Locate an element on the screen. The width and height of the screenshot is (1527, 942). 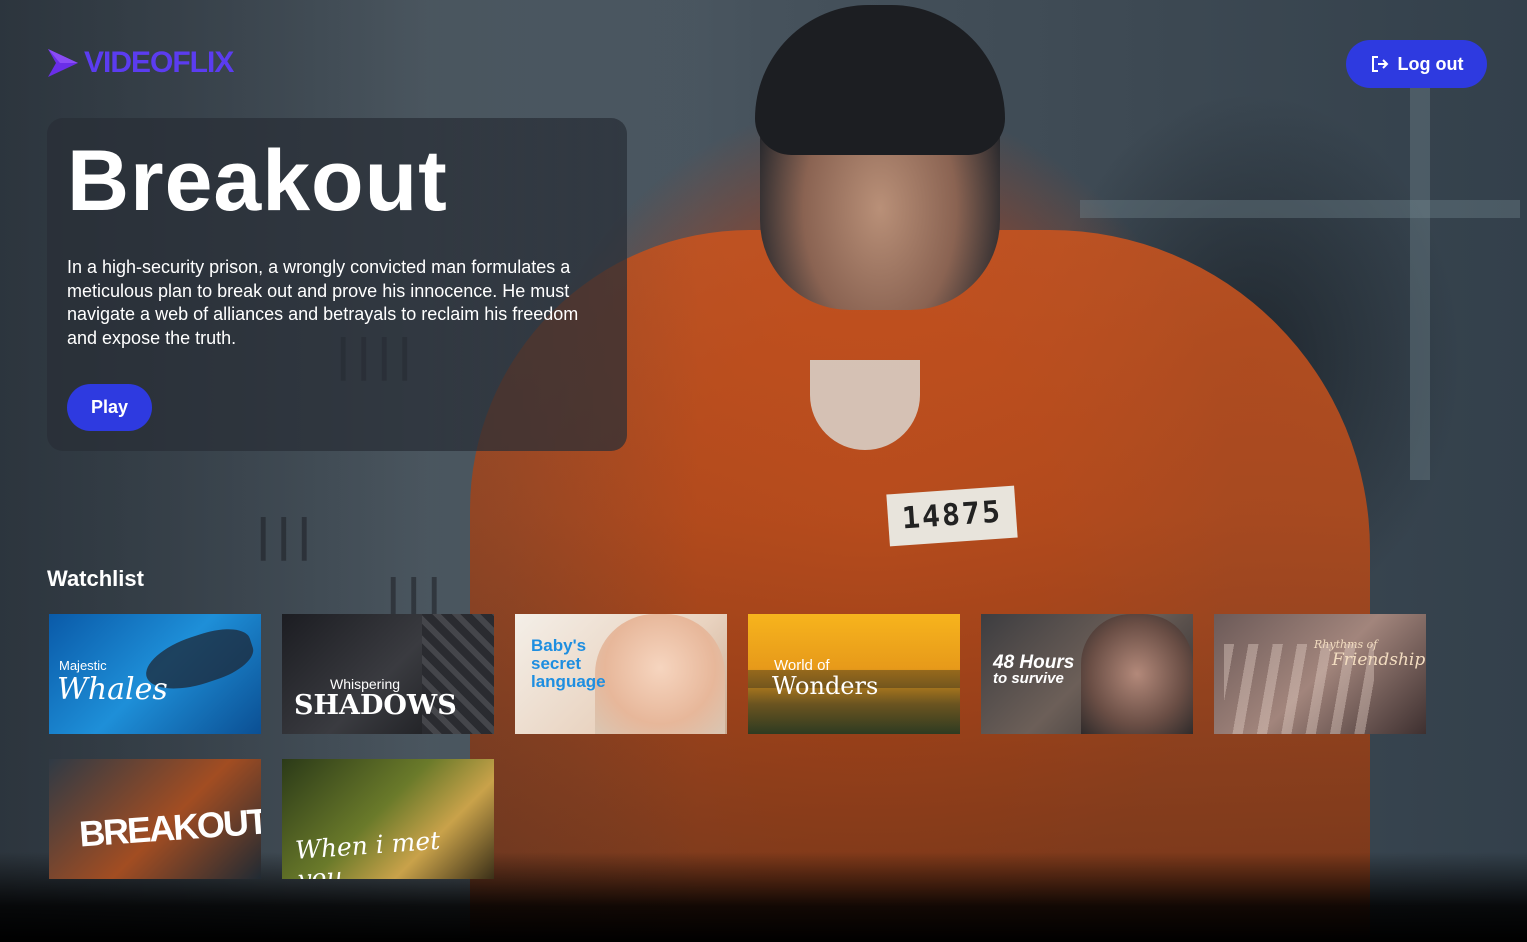
woman-face is located at coordinates (1137, 674).